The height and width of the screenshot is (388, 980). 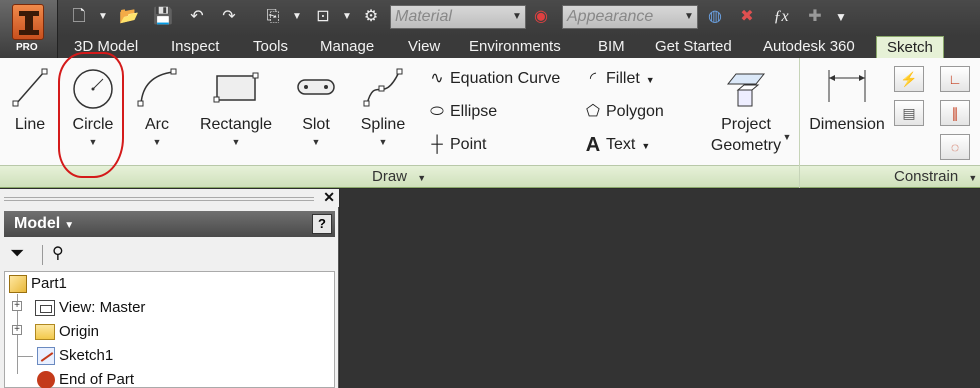 What do you see at coordinates (46, 356) in the screenshot?
I see `sketch-icon` at bounding box center [46, 356].